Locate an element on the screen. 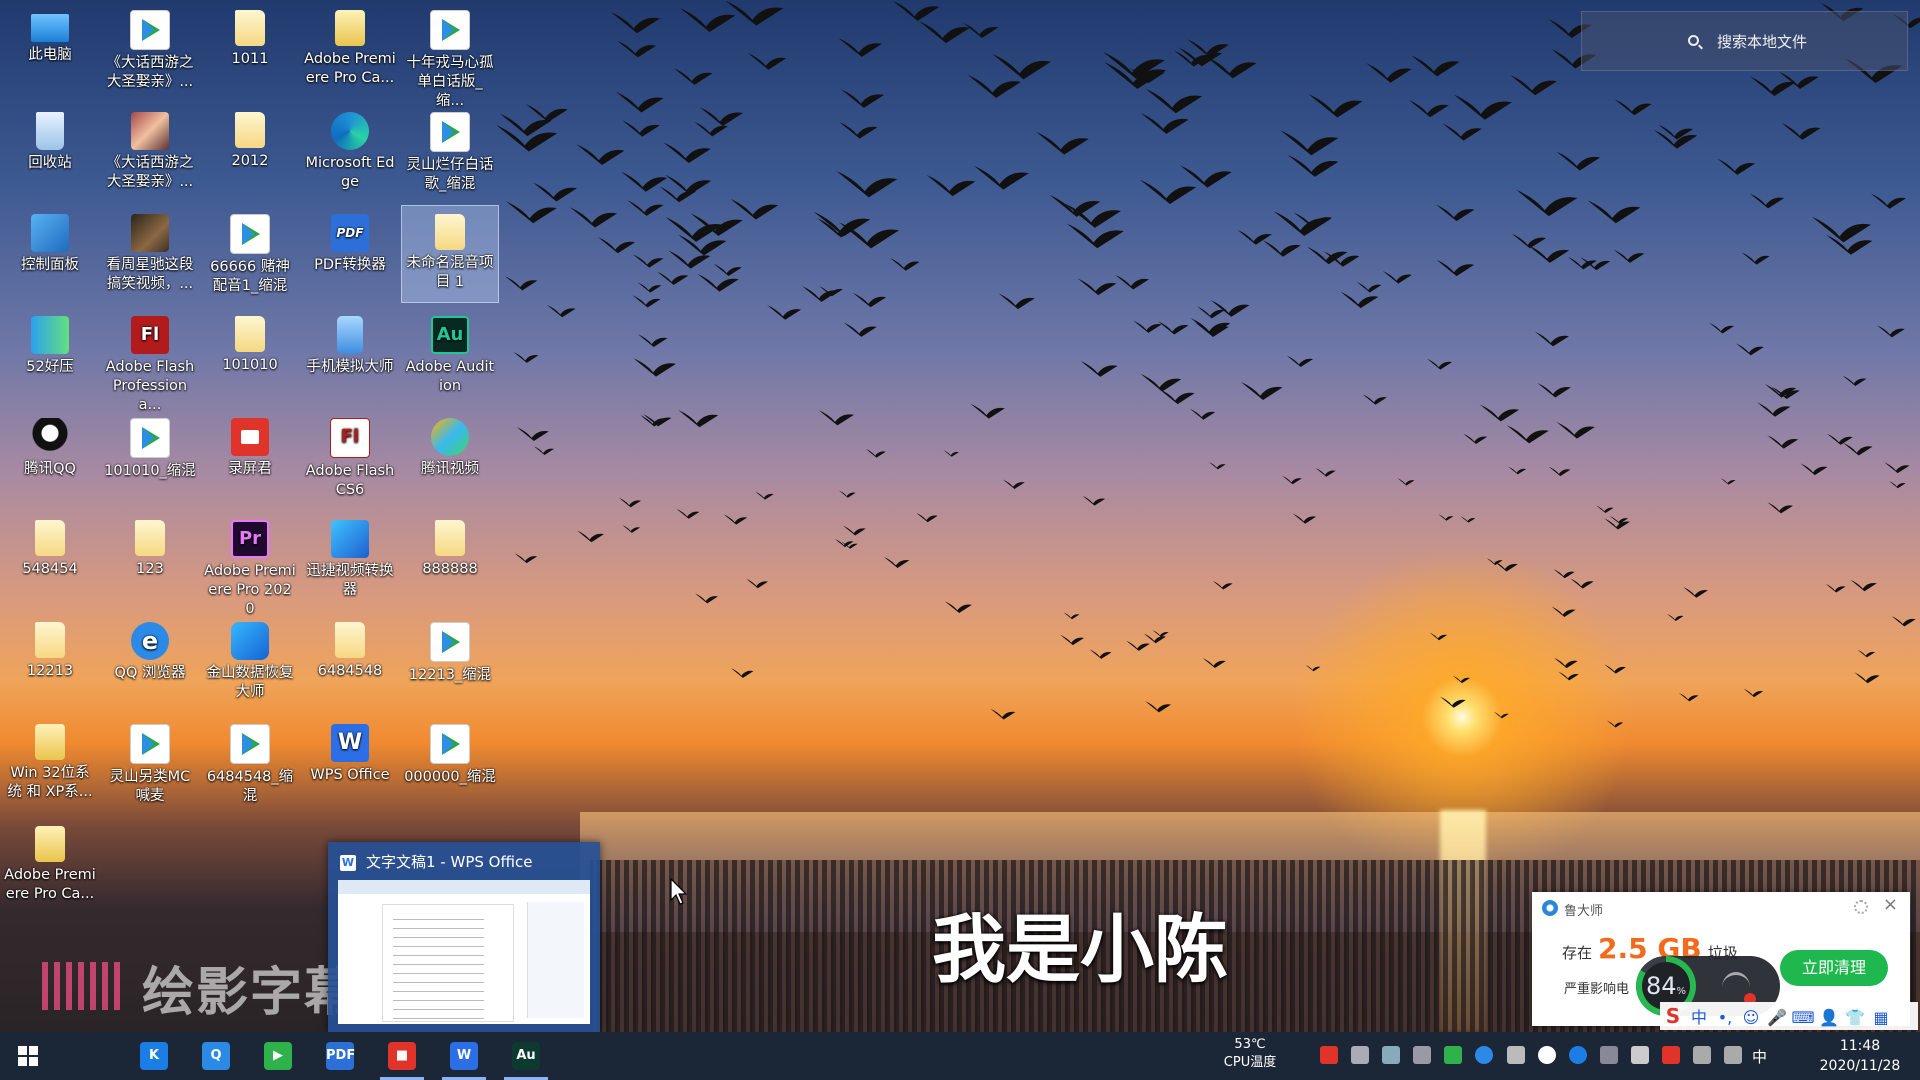 The image size is (1920, 1080). pen-icon is located at coordinates (1733, 1054).